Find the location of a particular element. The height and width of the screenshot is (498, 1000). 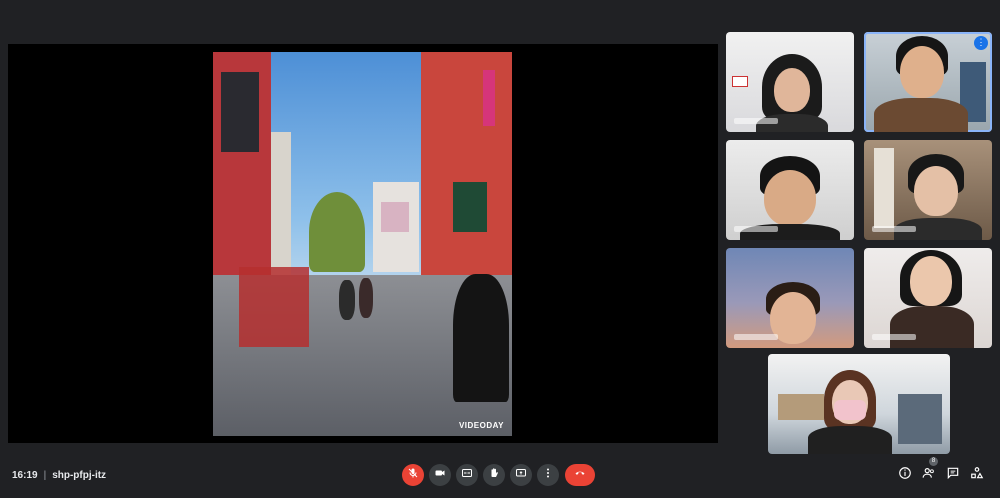

people-icon is located at coordinates (929, 475).